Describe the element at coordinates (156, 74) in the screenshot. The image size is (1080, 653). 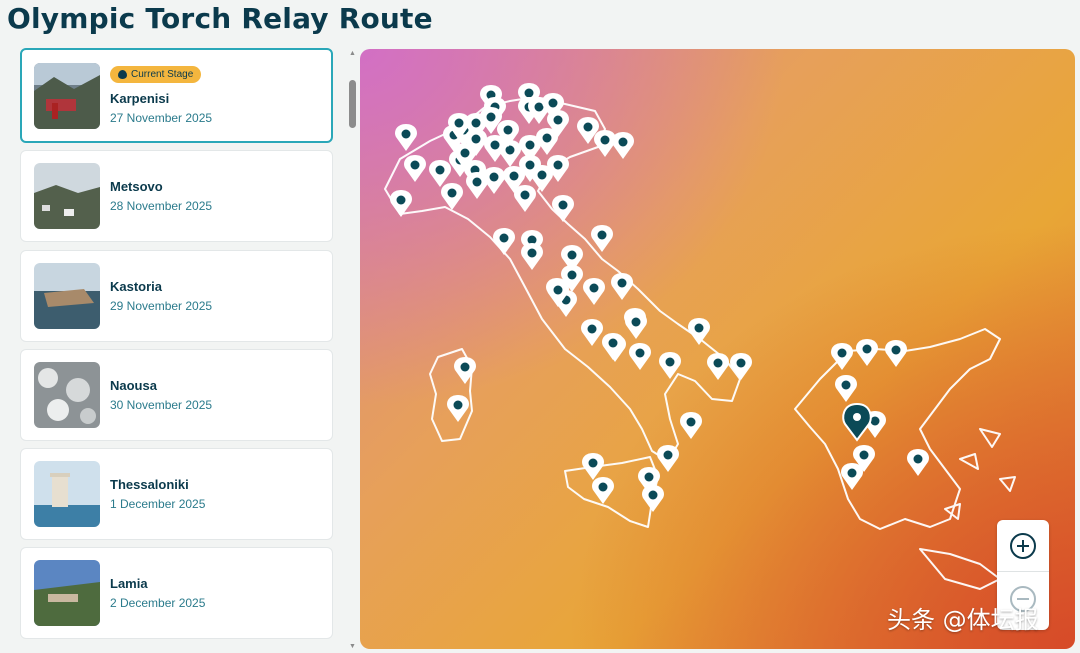
I see `current-stage-badge: Current Stage` at that location.